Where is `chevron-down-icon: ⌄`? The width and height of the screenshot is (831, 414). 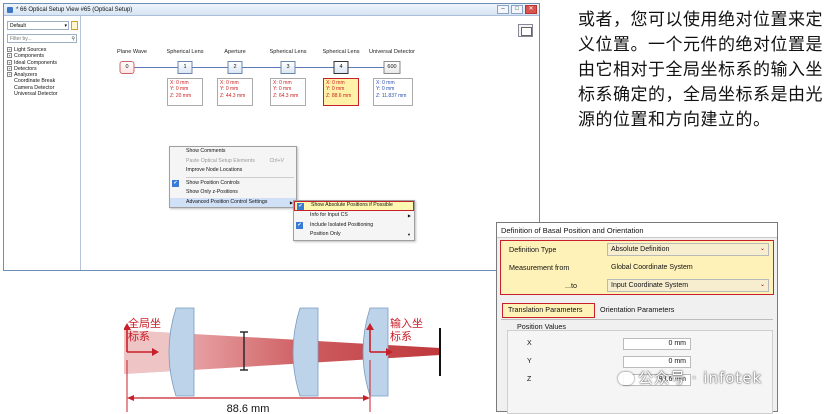 chevron-down-icon: ⌄ is located at coordinates (762, 249).